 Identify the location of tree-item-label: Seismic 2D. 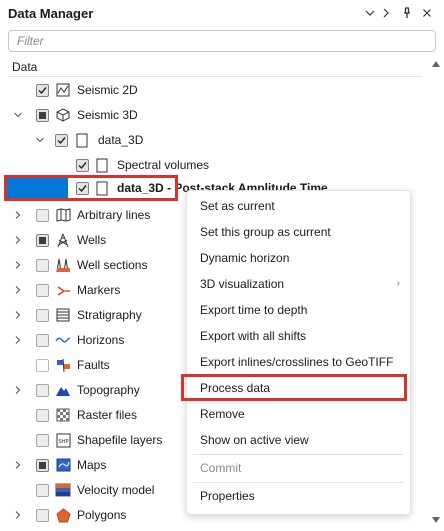
(107, 90).